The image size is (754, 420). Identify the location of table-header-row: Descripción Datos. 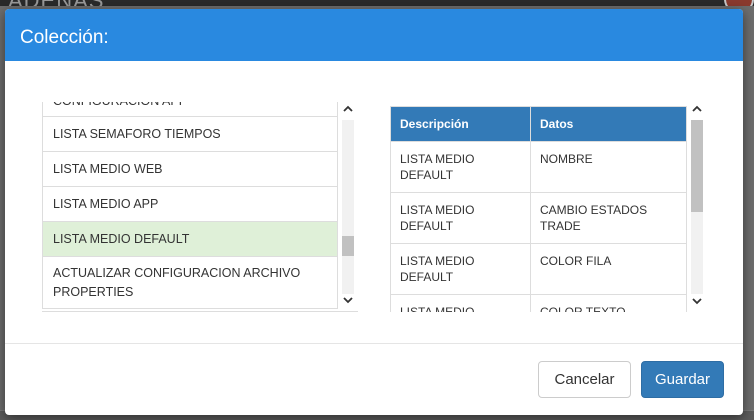
(538, 124).